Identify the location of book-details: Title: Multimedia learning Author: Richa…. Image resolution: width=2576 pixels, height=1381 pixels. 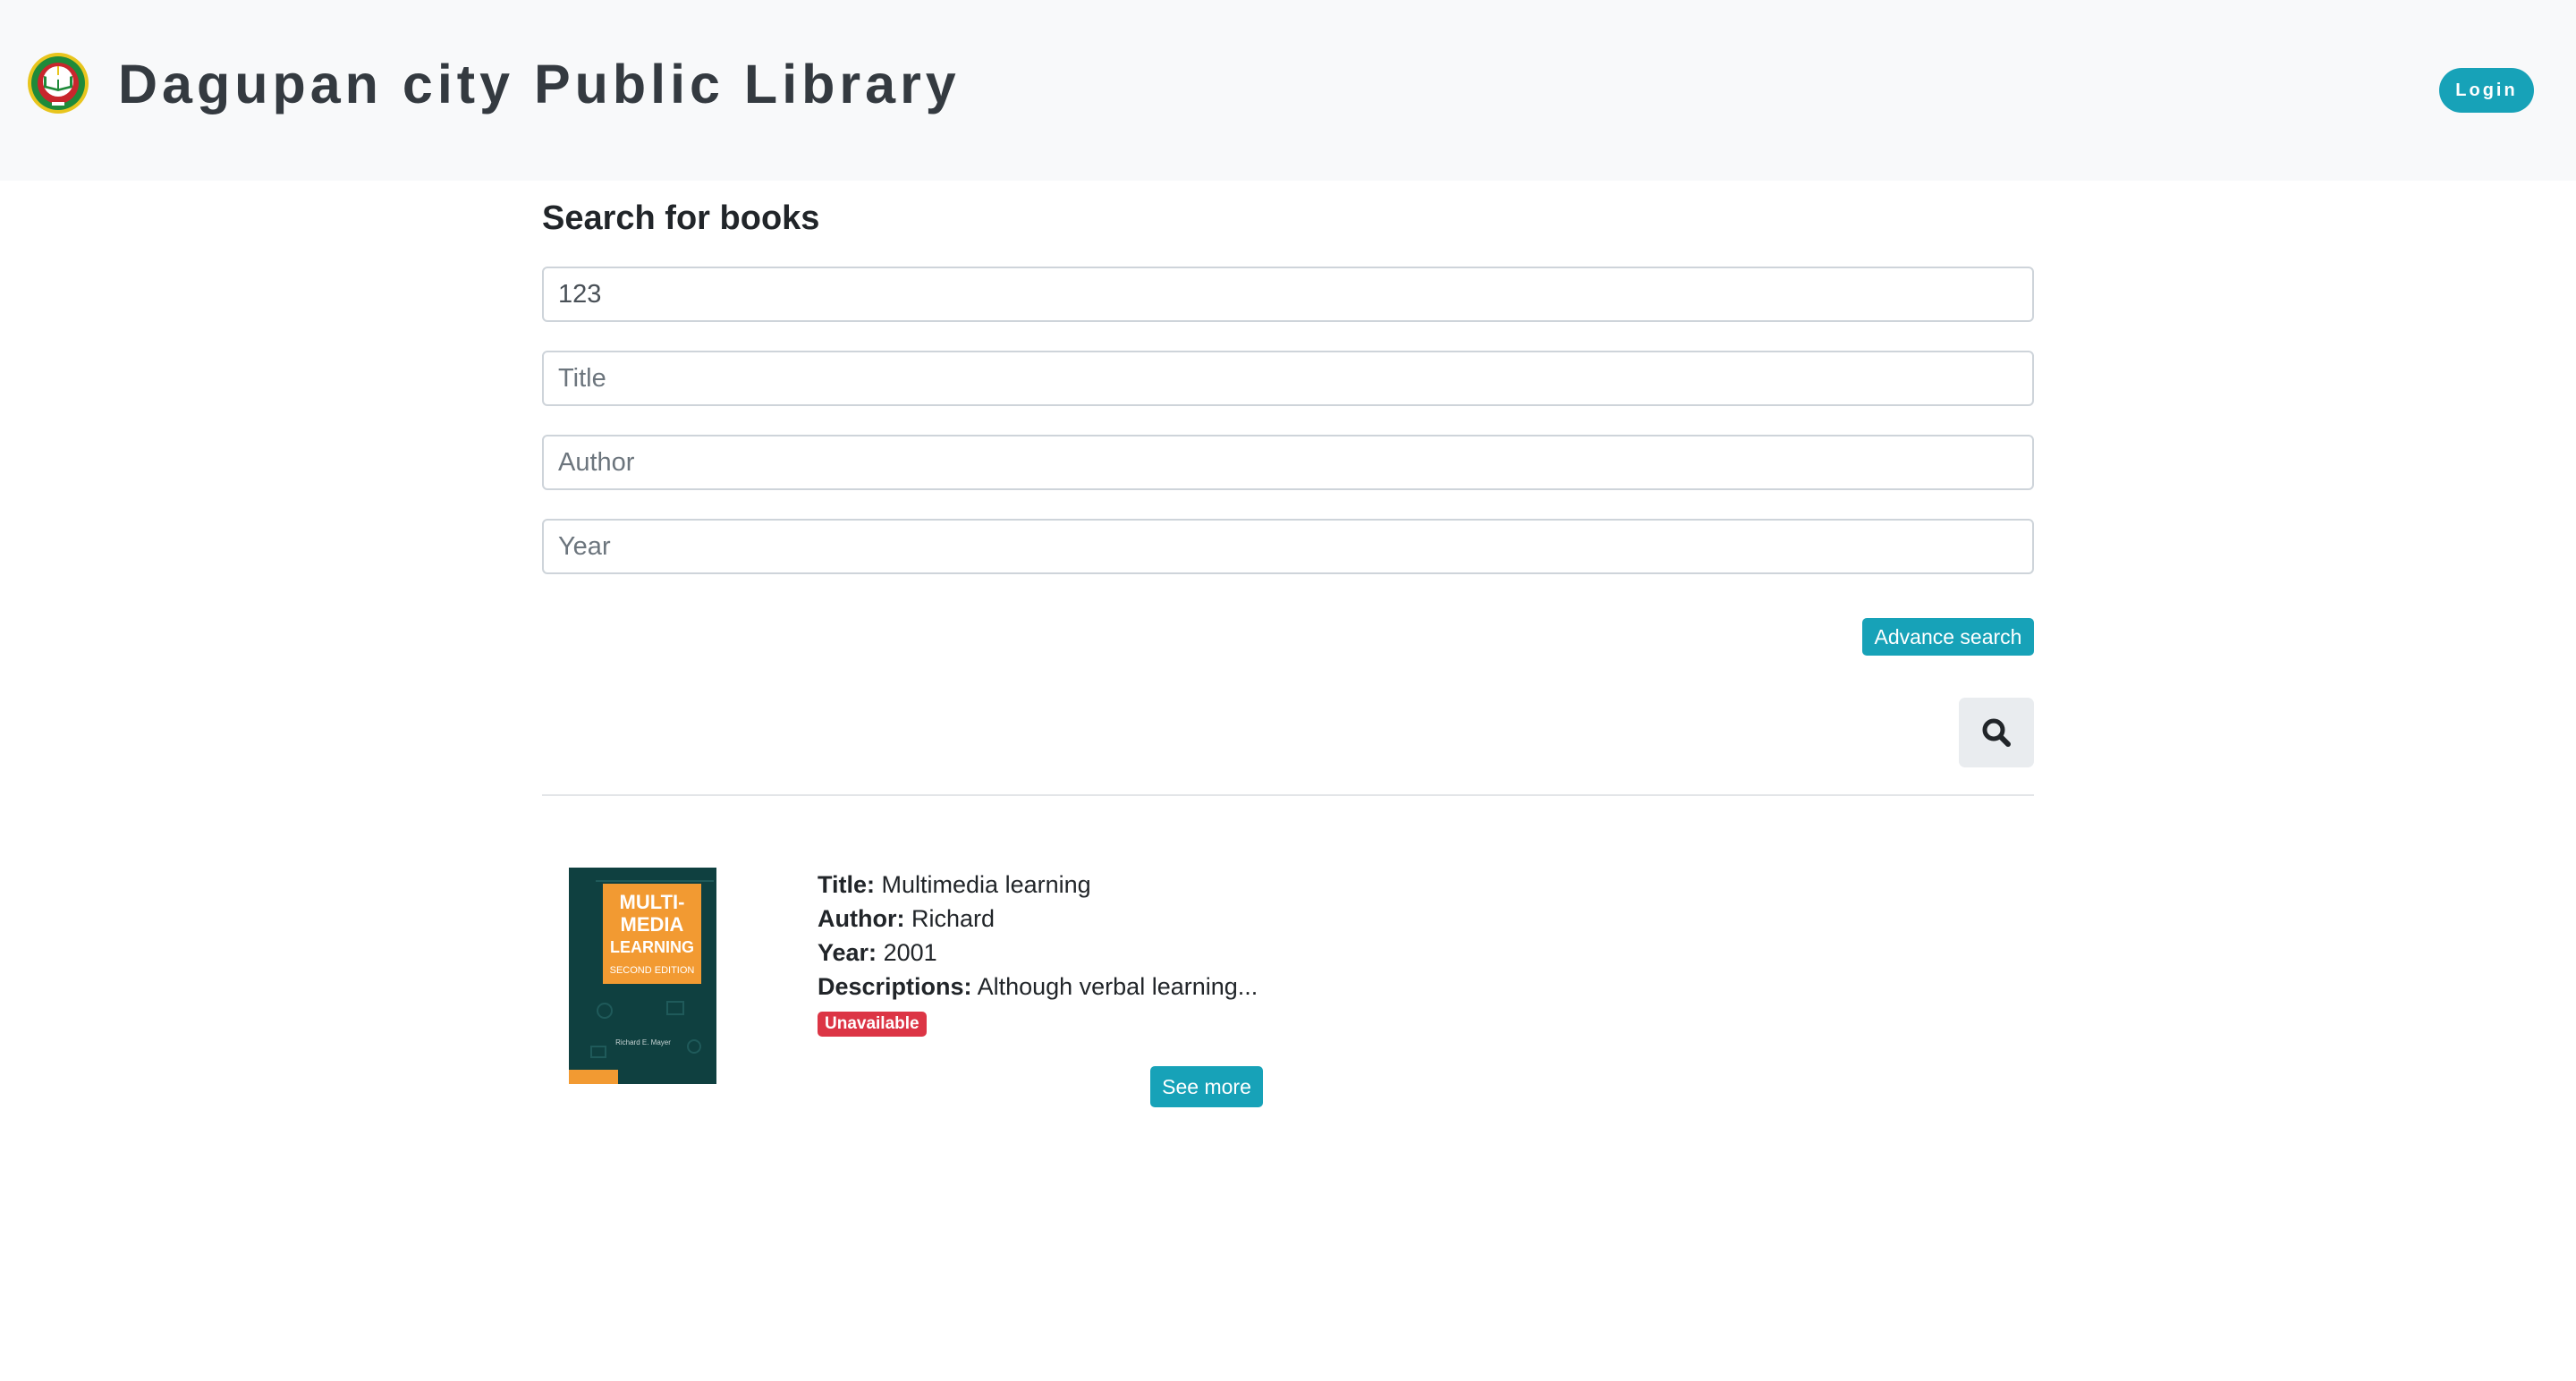
(1131, 953).